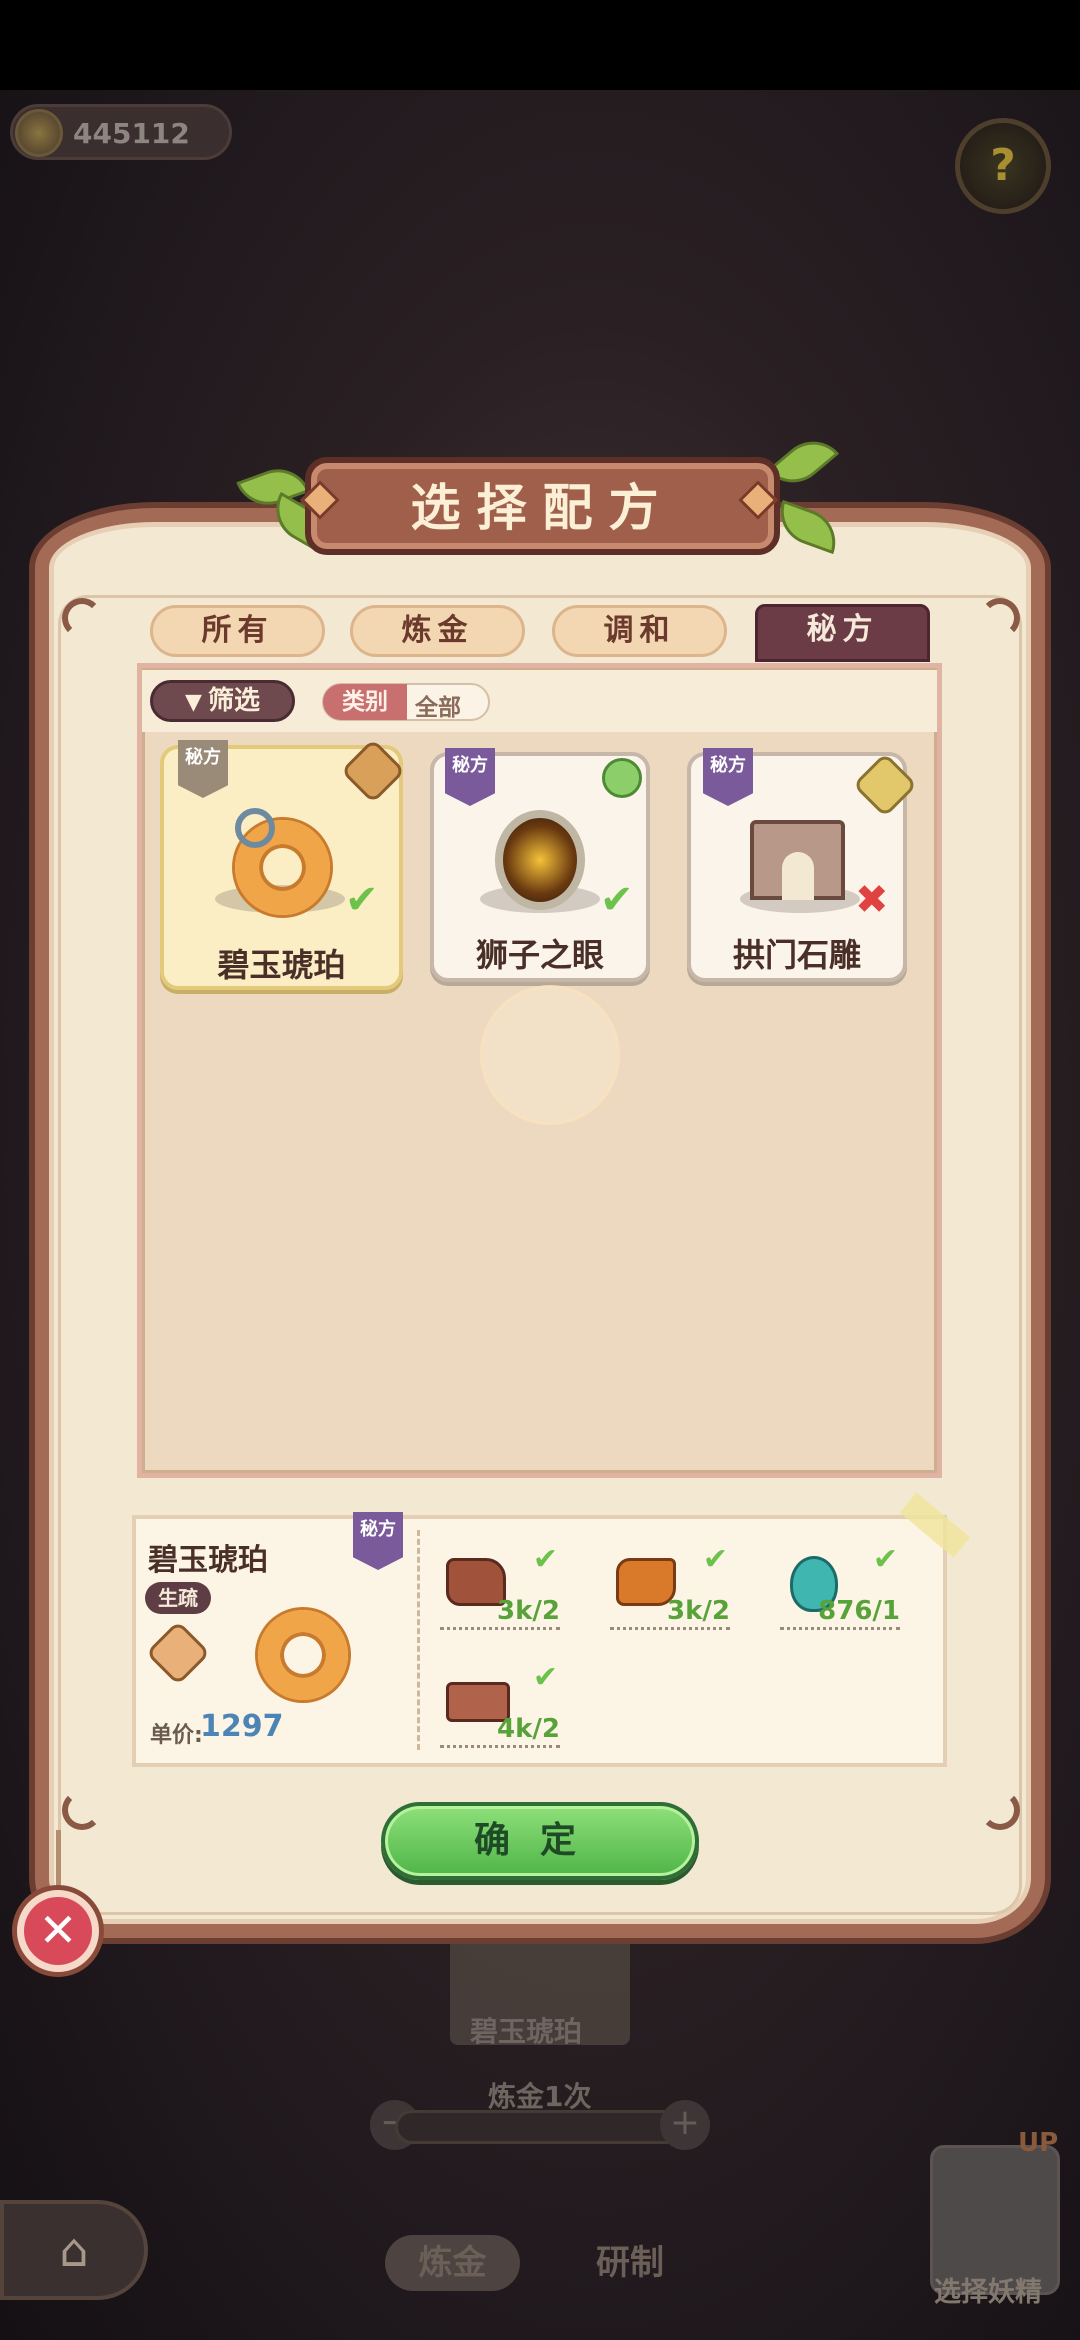 This screenshot has width=1080, height=2340. I want to click on tab-blend: 调和, so click(639, 631).